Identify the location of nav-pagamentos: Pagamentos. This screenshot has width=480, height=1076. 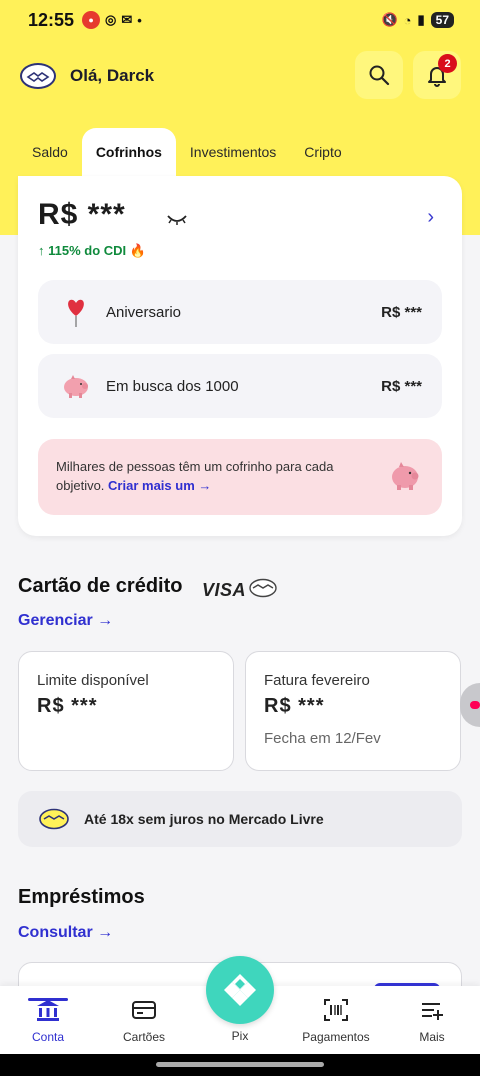
(336, 1021).